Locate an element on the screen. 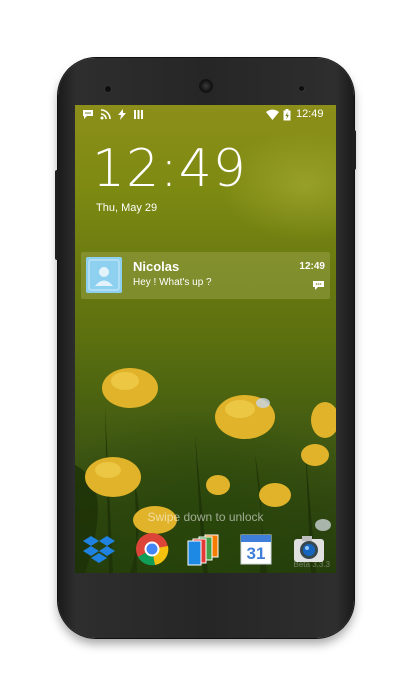  notification-message: Hey ! What's up ? is located at coordinates (172, 282).